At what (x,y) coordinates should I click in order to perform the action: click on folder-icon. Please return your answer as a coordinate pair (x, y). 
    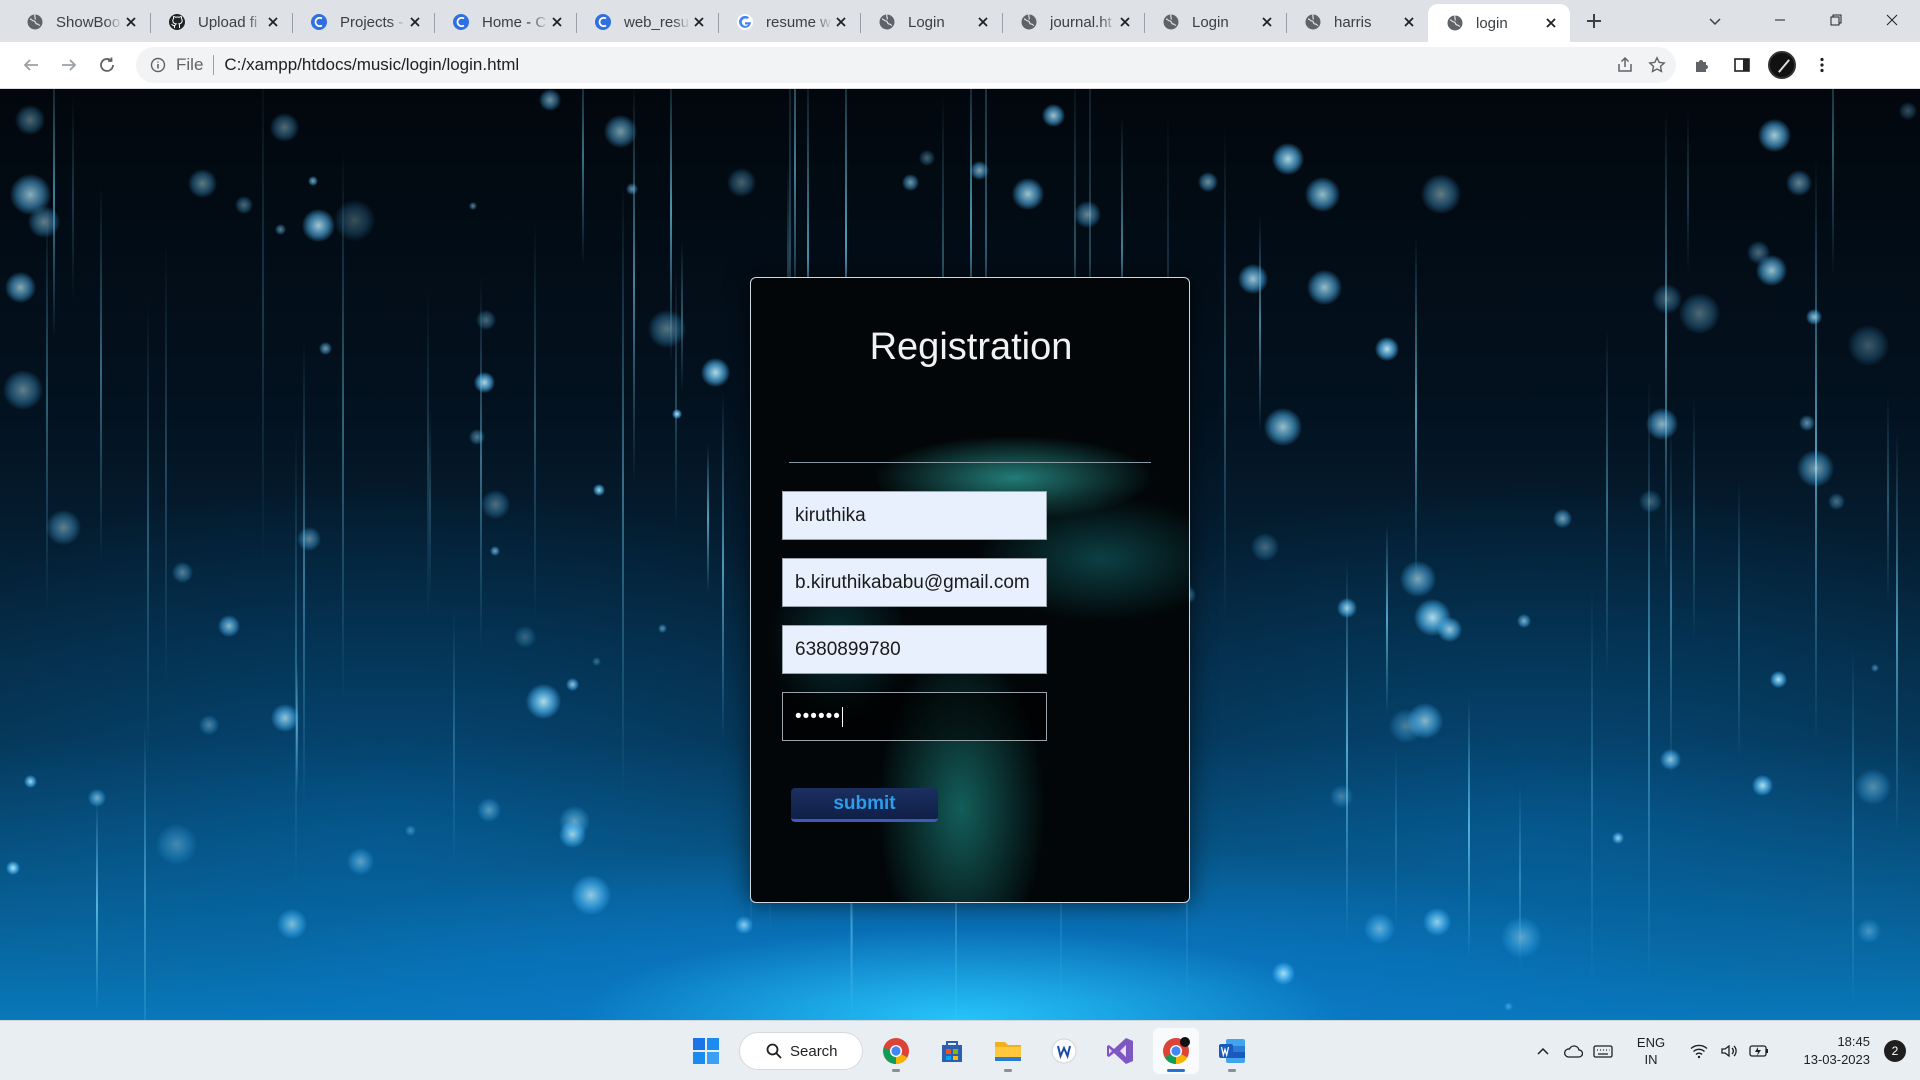
    Looking at the image, I should click on (1008, 1051).